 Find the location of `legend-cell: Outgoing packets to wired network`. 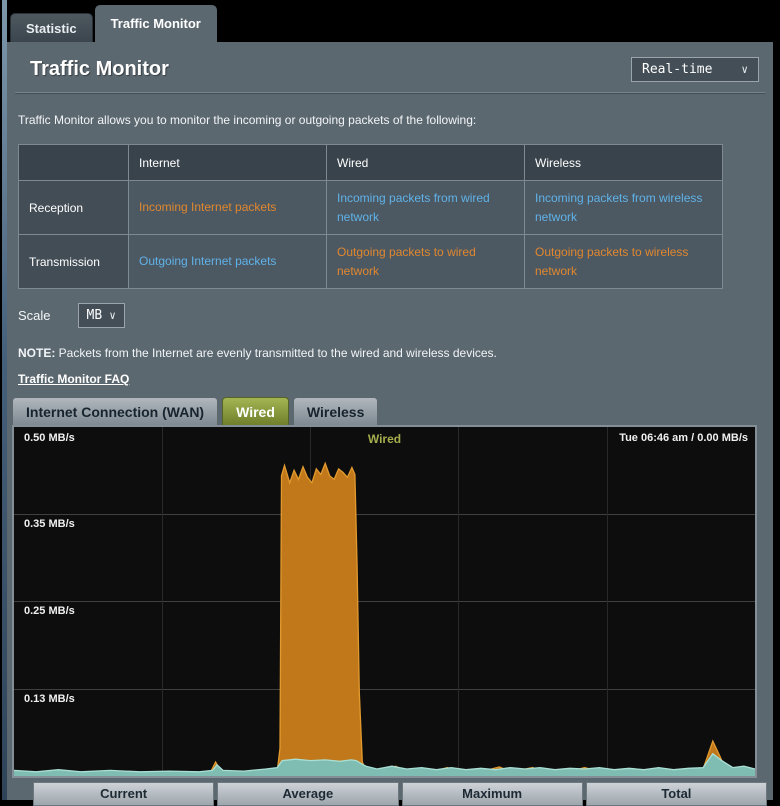

legend-cell: Outgoing packets to wired network is located at coordinates (425, 261).